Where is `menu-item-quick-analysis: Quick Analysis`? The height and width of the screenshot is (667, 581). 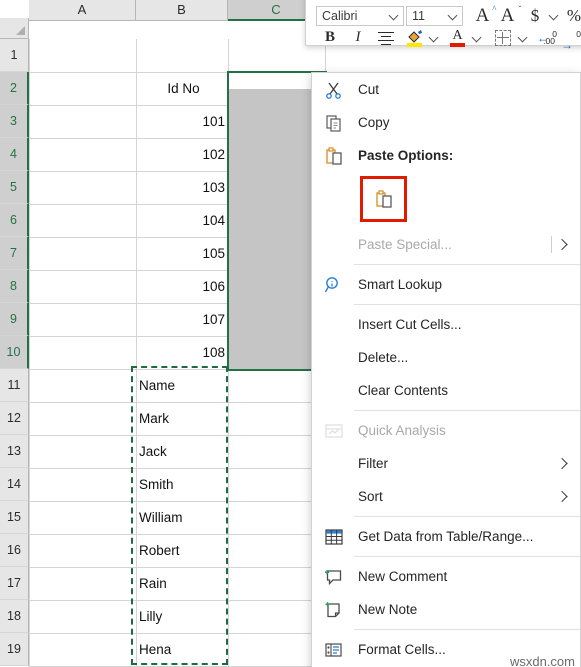
menu-item-quick-analysis: Quick Analysis is located at coordinates (446, 430).